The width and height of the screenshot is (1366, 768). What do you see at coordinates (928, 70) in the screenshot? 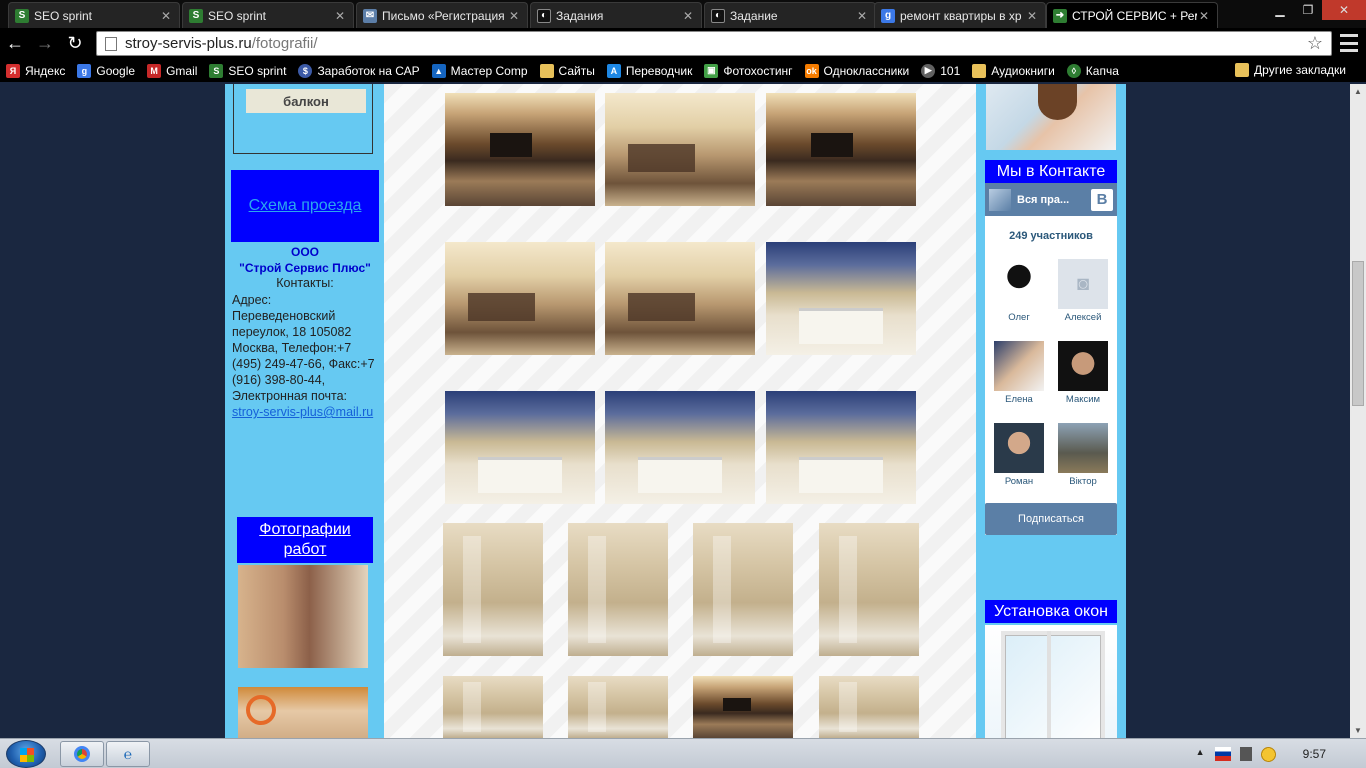
I see `play-icon: ▶` at bounding box center [928, 70].